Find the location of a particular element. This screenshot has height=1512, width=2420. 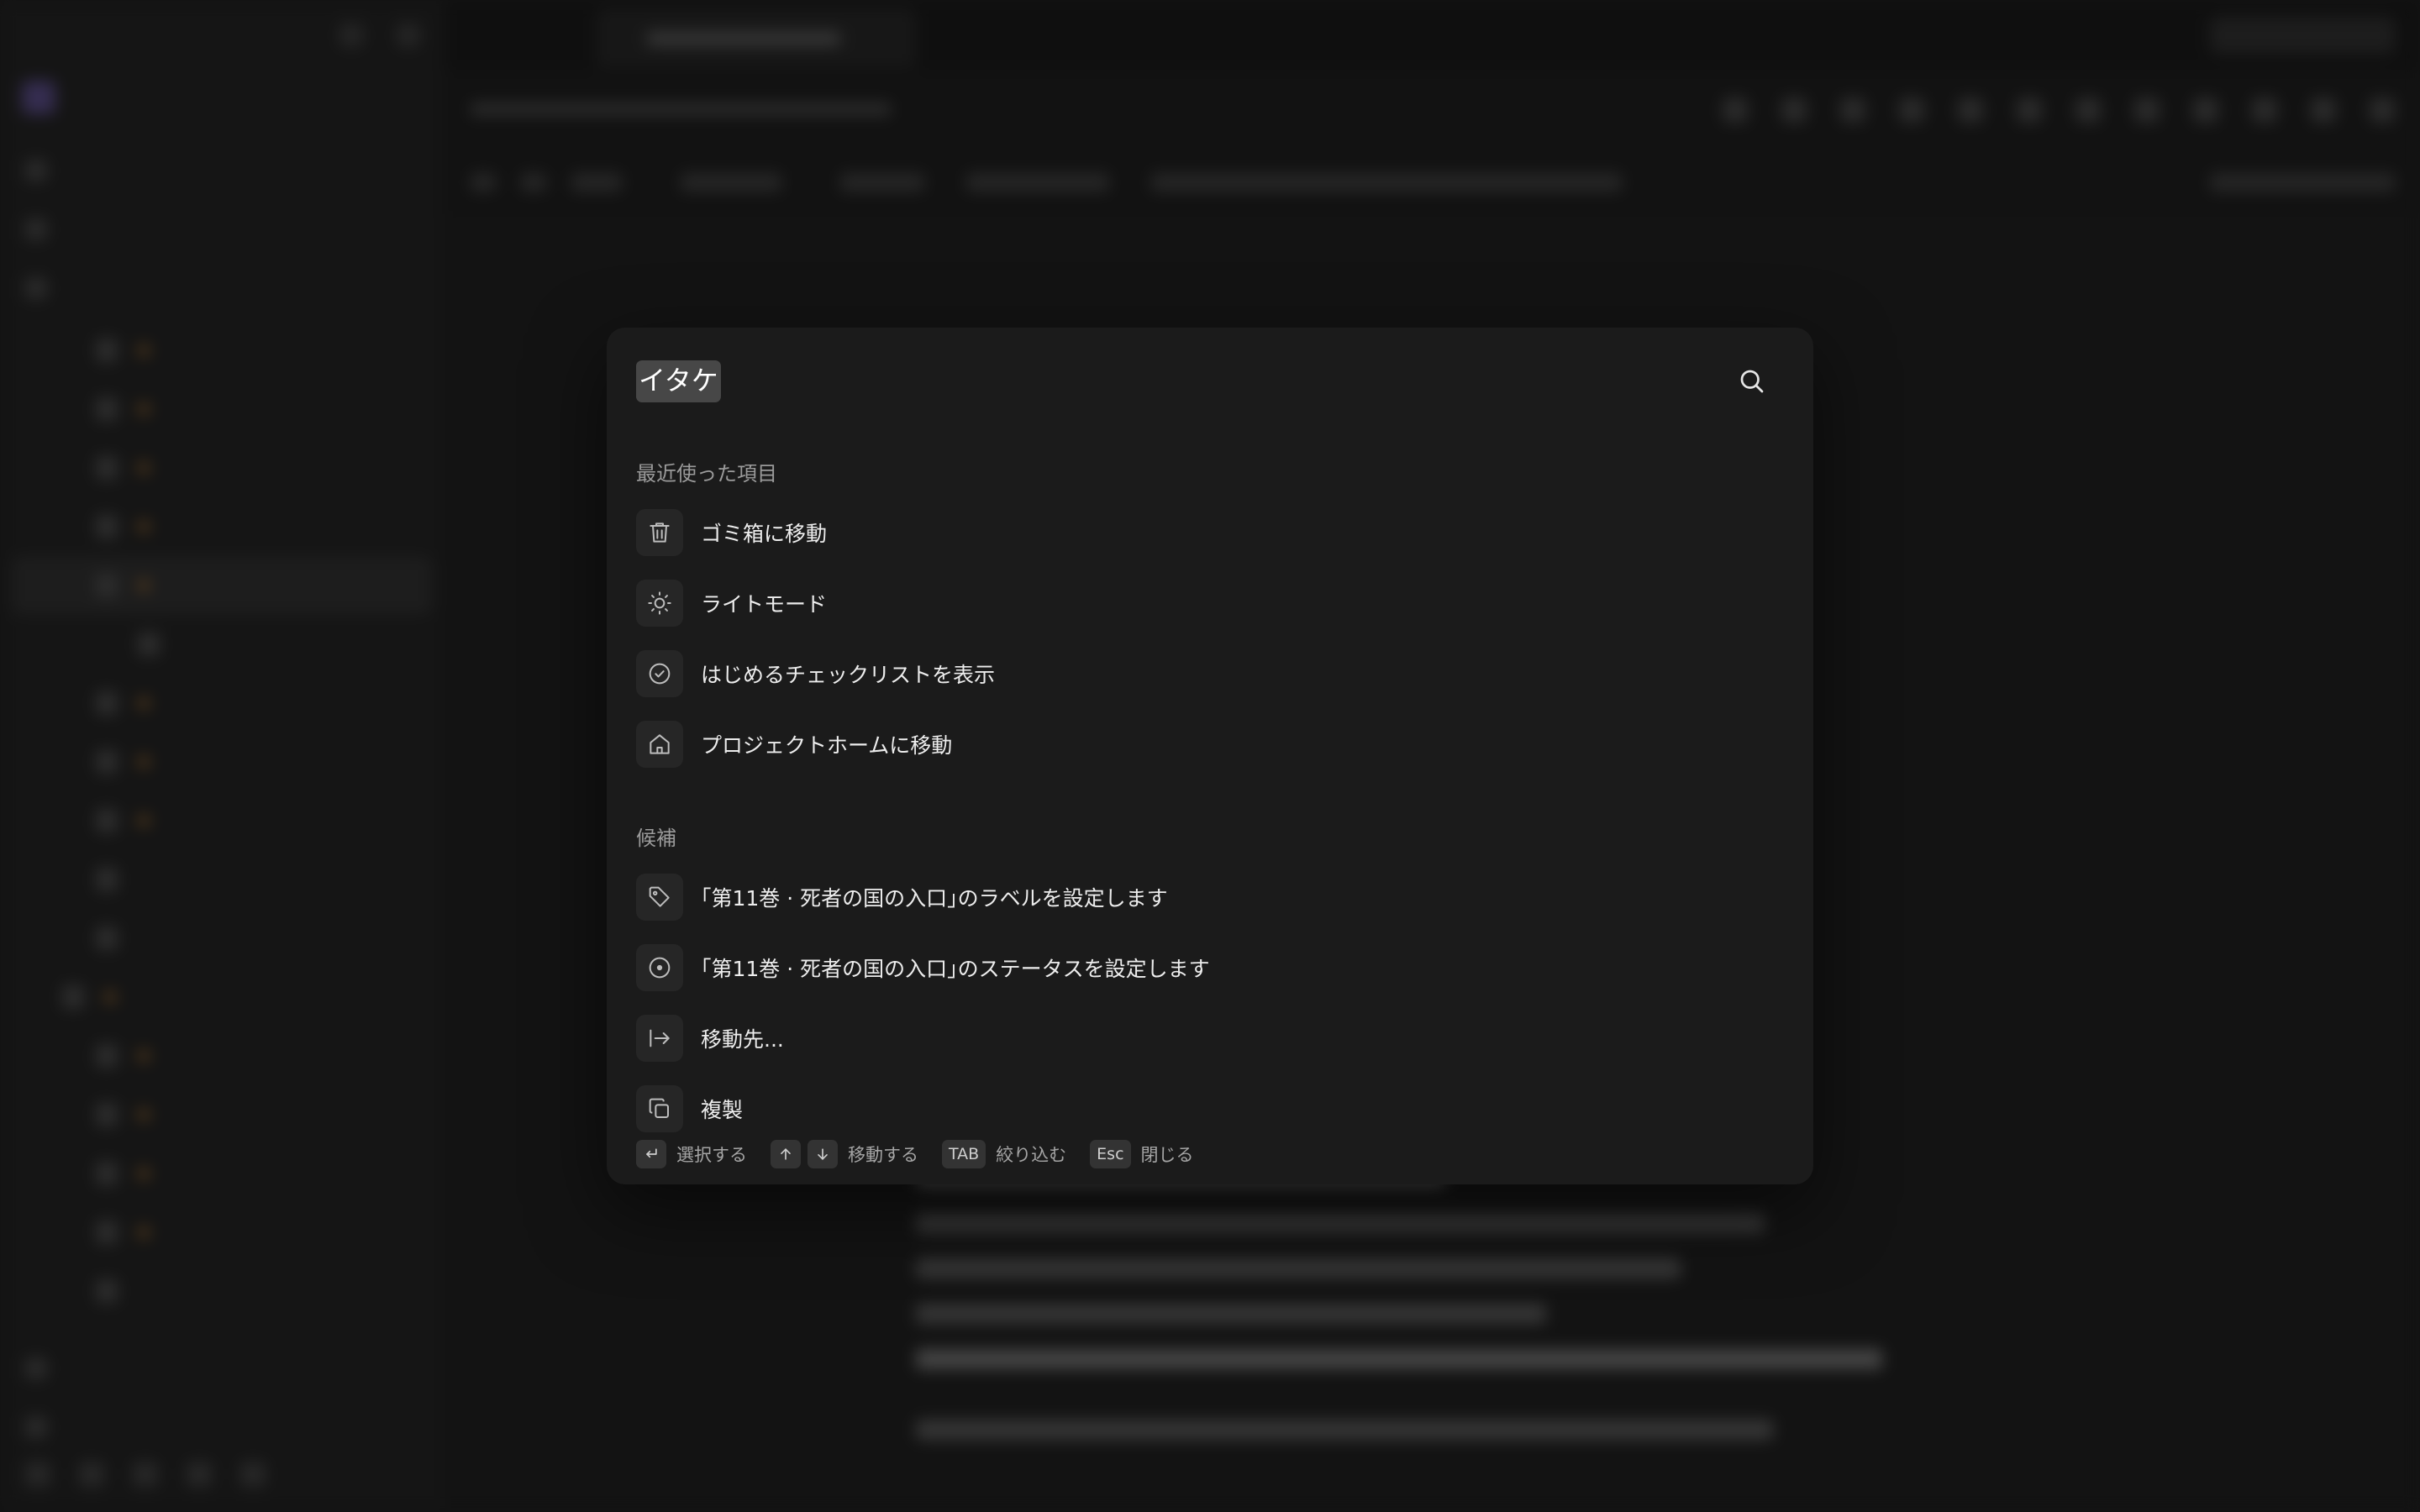

command-item-duplicate: 複製 is located at coordinates (1210, 1109).